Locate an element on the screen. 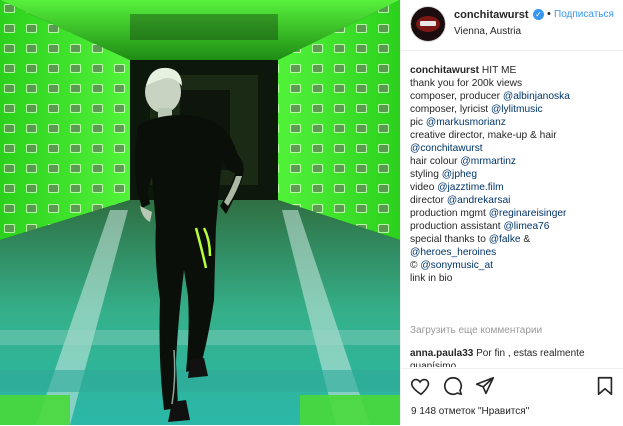 The width and height of the screenshot is (623, 426). mention-link: @reginareisinger is located at coordinates (528, 213).